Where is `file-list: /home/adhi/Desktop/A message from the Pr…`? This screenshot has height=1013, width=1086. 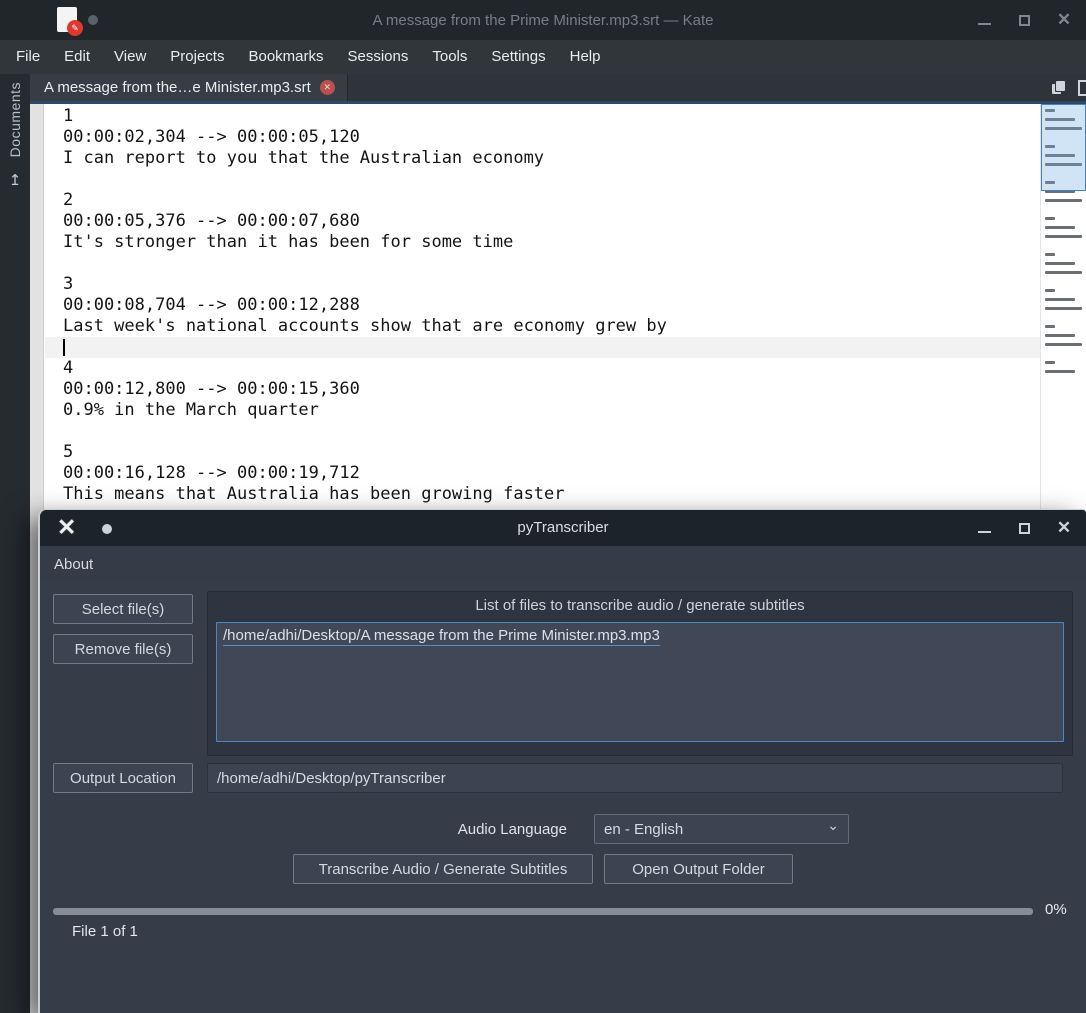 file-list: /home/adhi/Desktop/A message from the Pr… is located at coordinates (640, 682).